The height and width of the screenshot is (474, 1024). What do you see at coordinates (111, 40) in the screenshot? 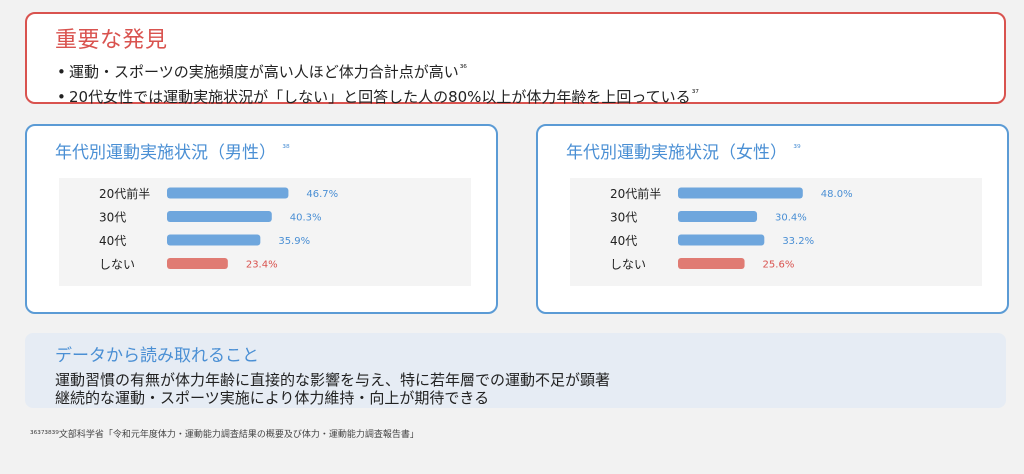
I see `key-findings-title: 重要な発見` at bounding box center [111, 40].